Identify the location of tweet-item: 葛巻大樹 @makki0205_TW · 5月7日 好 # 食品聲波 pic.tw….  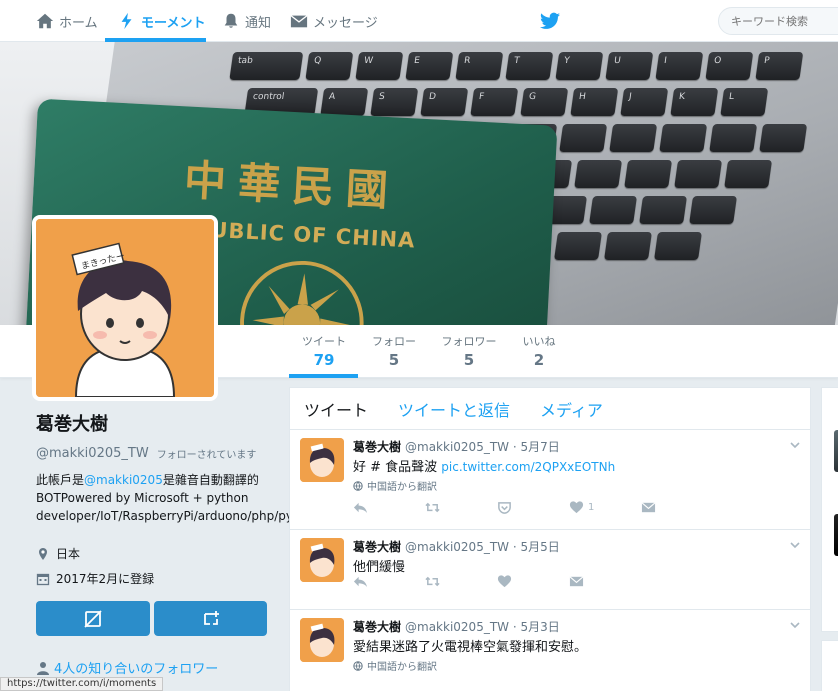
(550, 480).